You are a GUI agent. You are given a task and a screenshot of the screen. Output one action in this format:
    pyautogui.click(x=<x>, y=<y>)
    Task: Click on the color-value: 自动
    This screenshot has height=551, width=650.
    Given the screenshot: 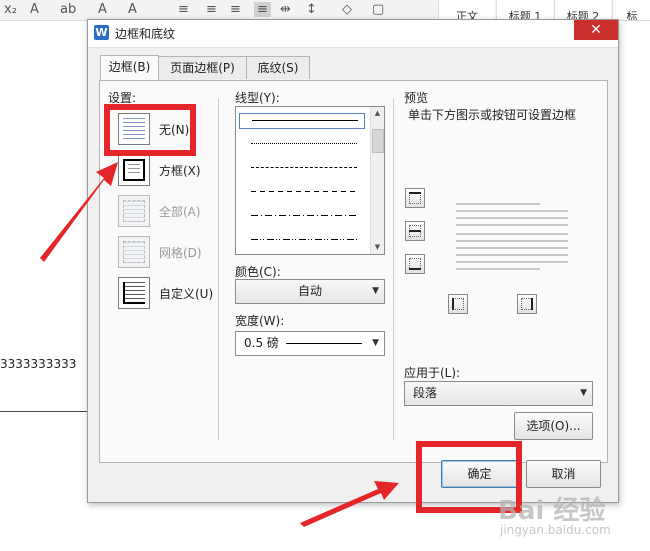 What is the action you would take?
    pyautogui.click(x=309, y=291)
    